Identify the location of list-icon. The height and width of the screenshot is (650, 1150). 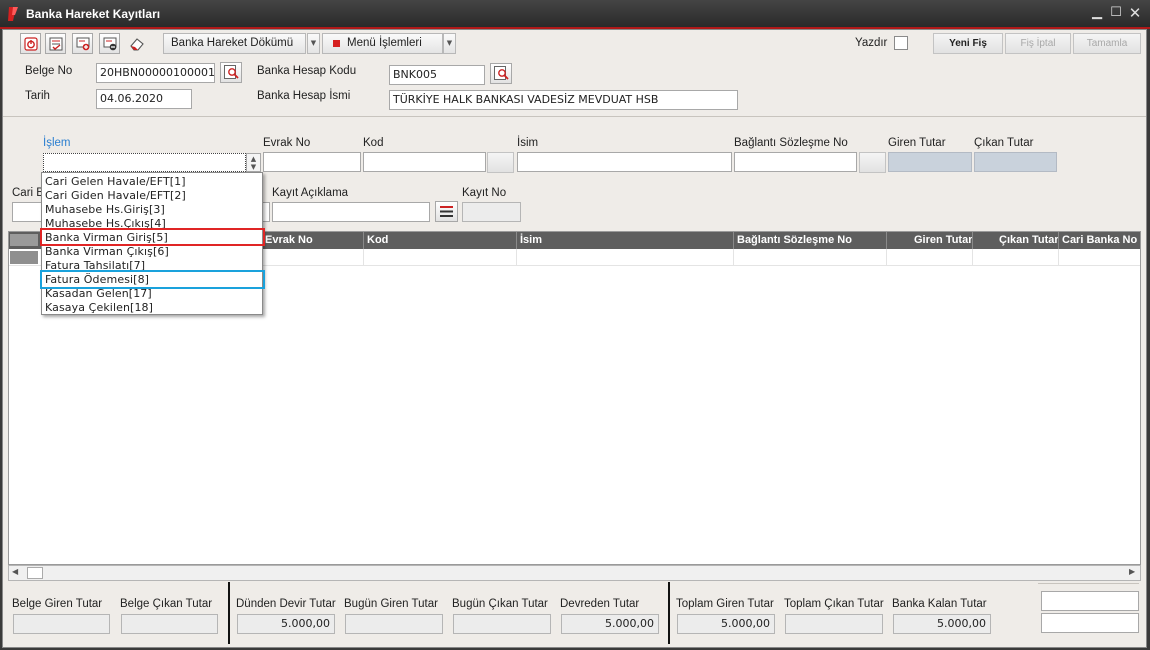
(446, 211).